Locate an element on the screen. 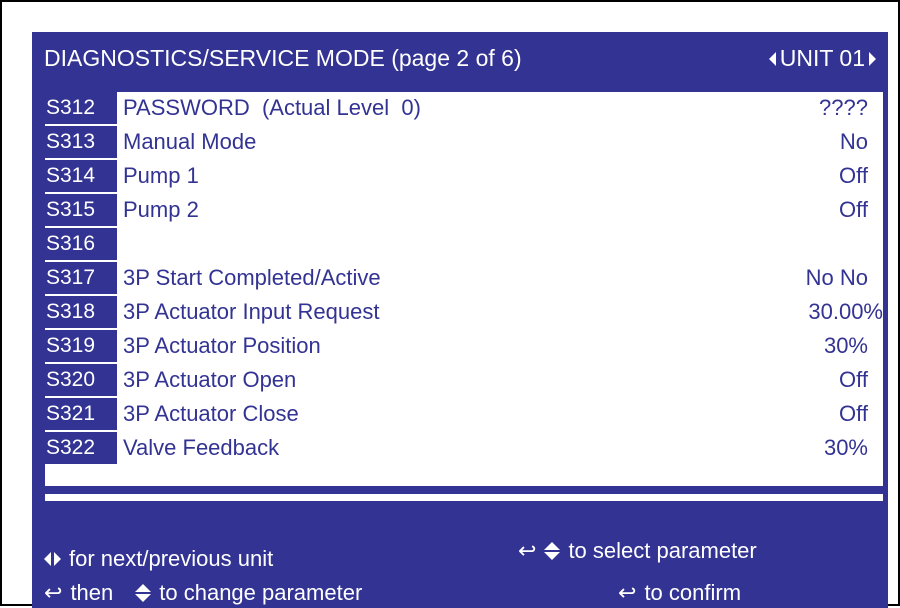 This screenshot has width=900, height=608. unit-label: UNIT 01 is located at coordinates (822, 58).